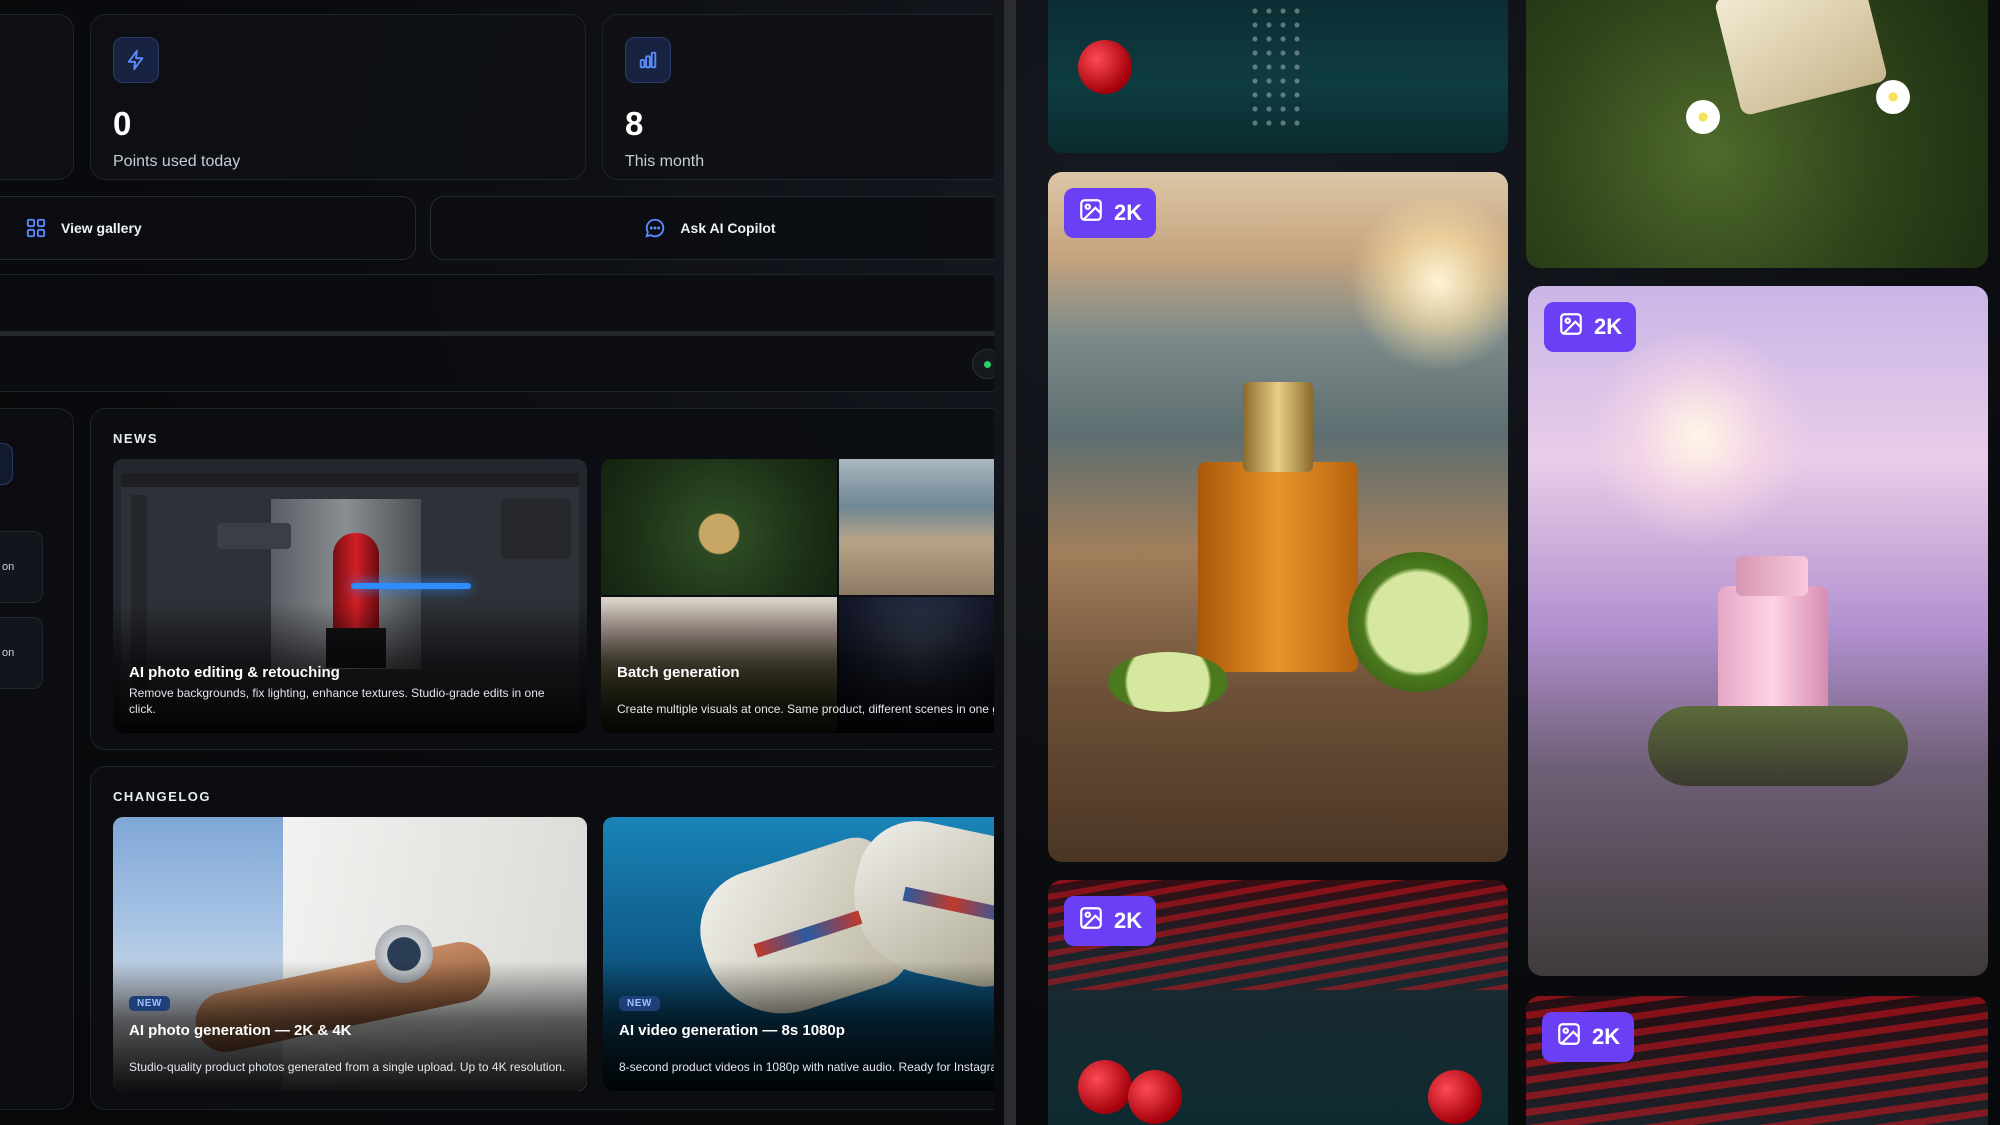 This screenshot has height=1125, width=2000. Describe the element at coordinates (37, 759) in the screenshot. I see `side-panel: on on` at that location.